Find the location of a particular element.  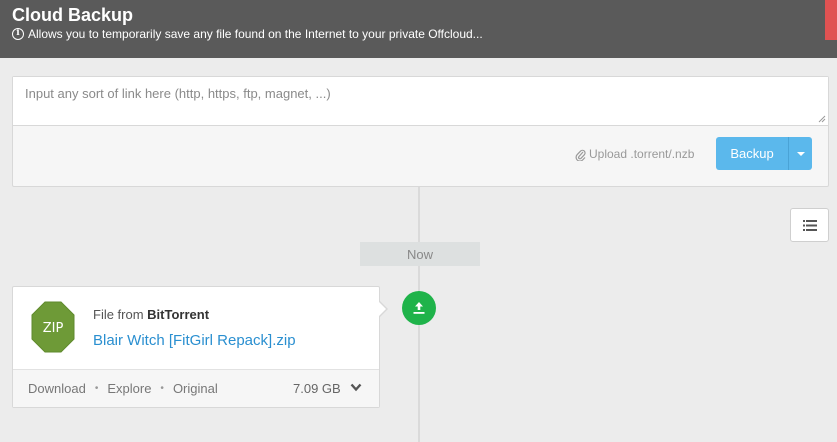

chevron-down-icon is located at coordinates (356, 387).